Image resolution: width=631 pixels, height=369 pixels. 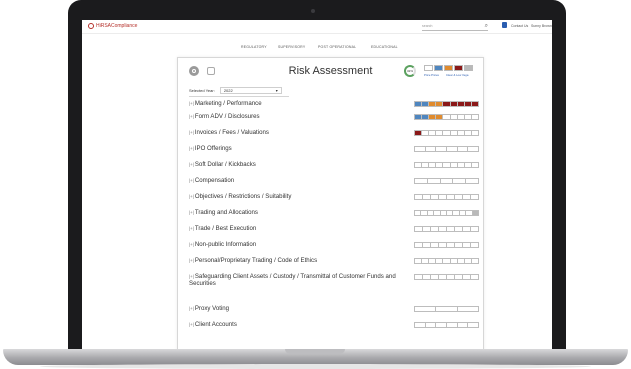 I want to click on contact-us-link: Contact Us, so click(x=519, y=26).